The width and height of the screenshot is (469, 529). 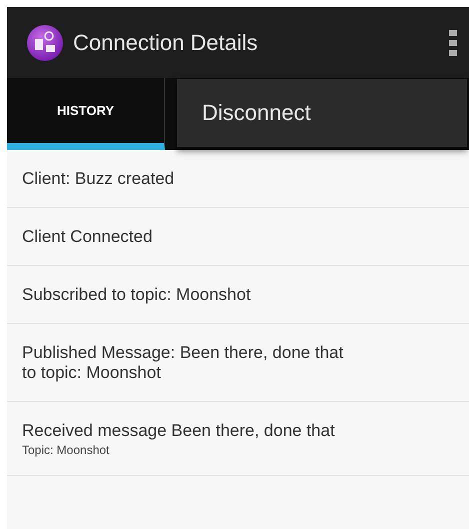 I want to click on screen-title: Connection Details, so click(x=166, y=43).